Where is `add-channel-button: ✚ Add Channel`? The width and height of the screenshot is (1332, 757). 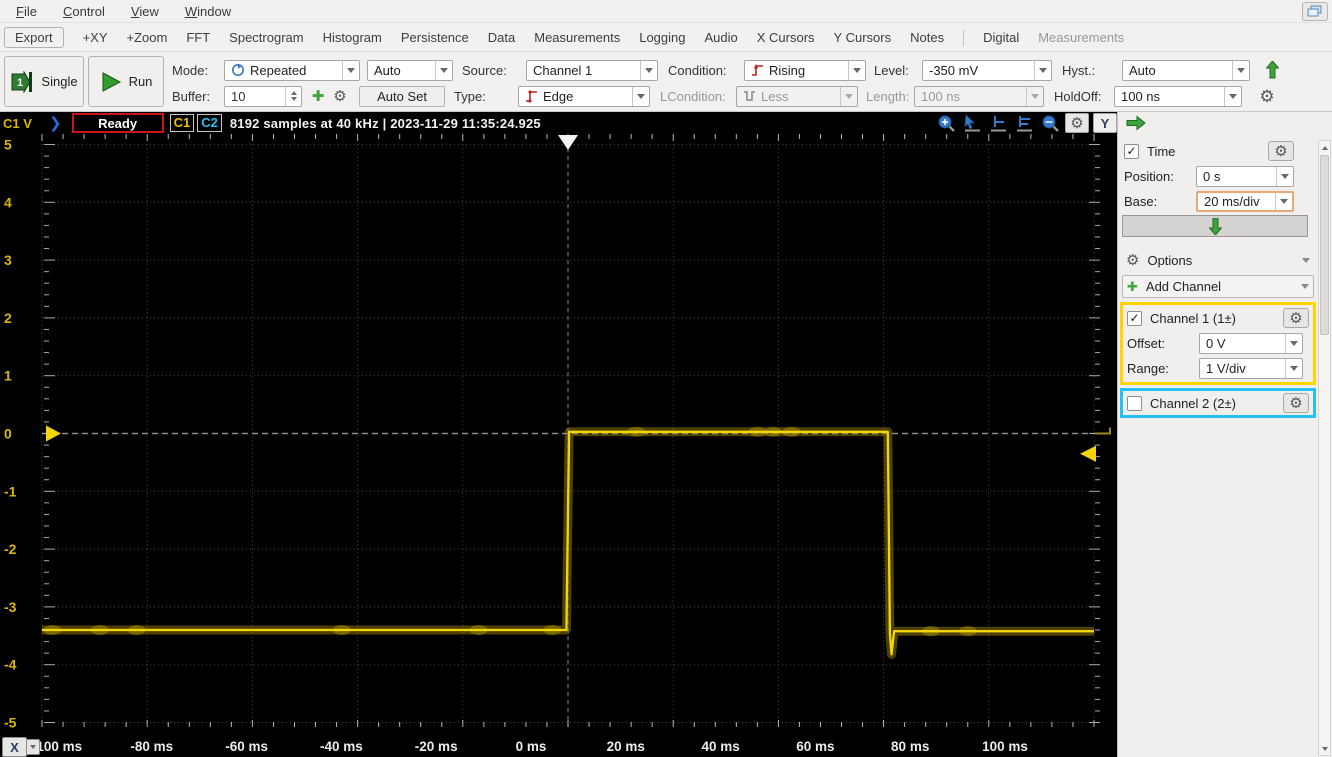 add-channel-button: ✚ Add Channel is located at coordinates (1218, 286).